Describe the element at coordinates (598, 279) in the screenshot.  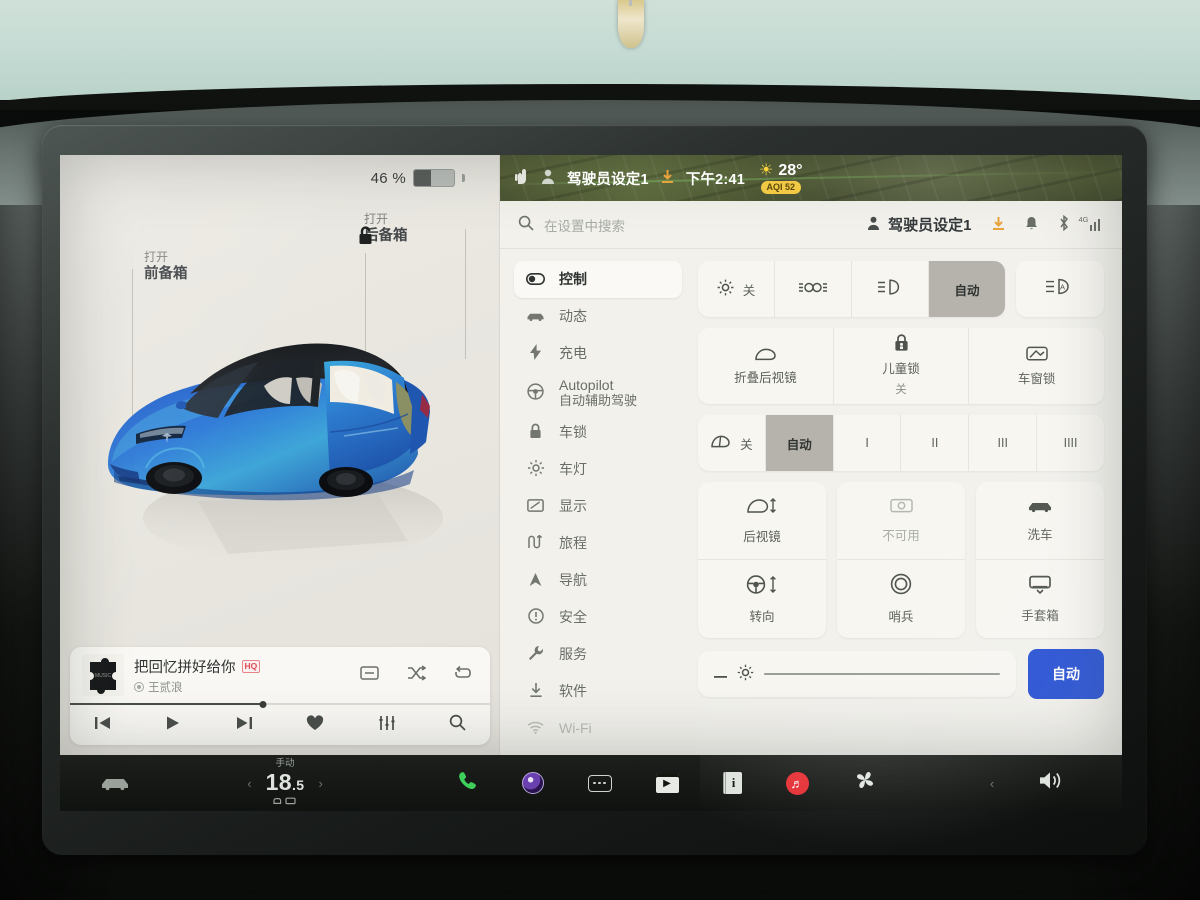
I see `sidebar-item-controls: 控制` at that location.